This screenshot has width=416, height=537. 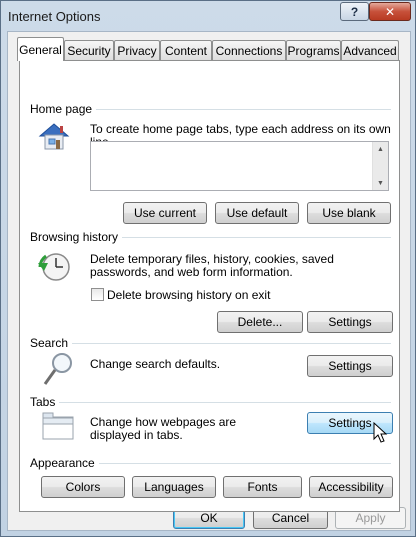 What do you see at coordinates (370, 518) in the screenshot?
I see `button-label: Apply` at bounding box center [370, 518].